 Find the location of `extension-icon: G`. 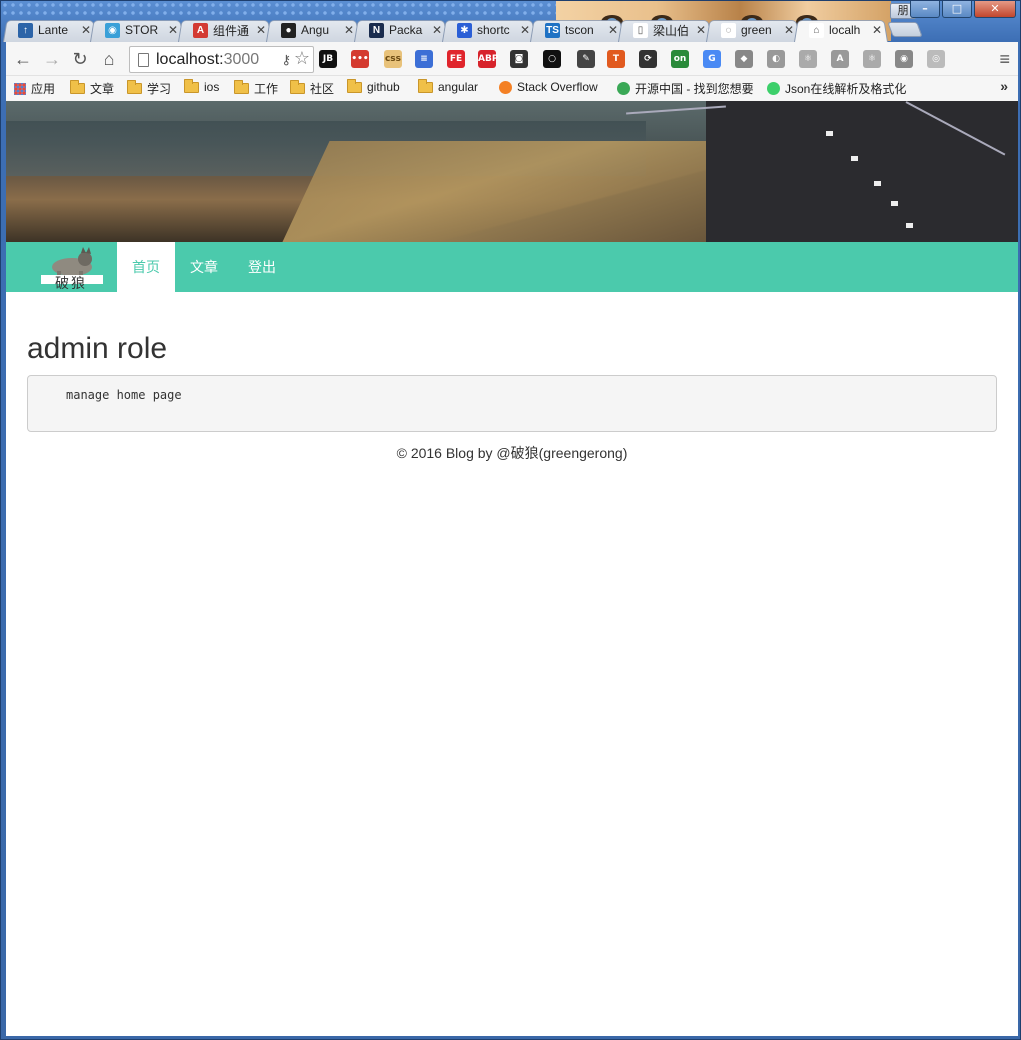

extension-icon: G is located at coordinates (712, 59).